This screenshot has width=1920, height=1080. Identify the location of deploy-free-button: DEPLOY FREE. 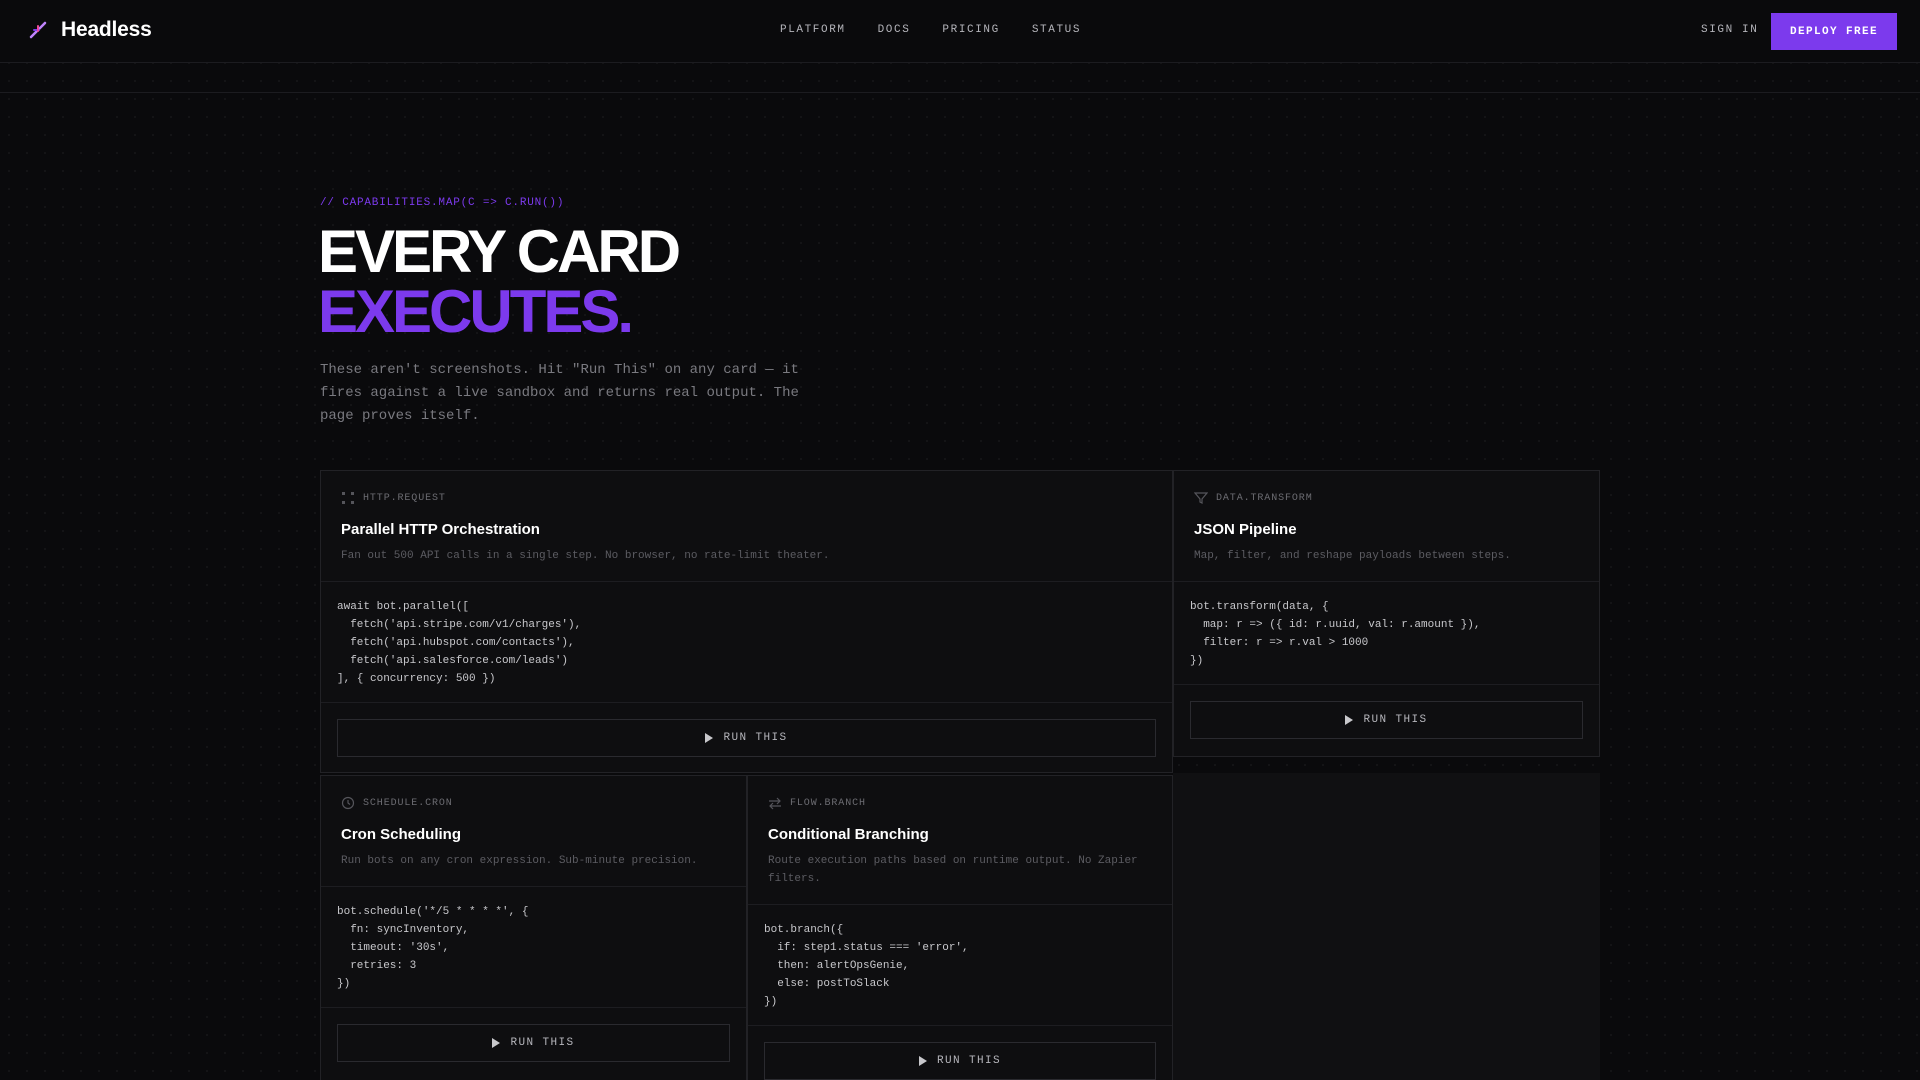
(1834, 31).